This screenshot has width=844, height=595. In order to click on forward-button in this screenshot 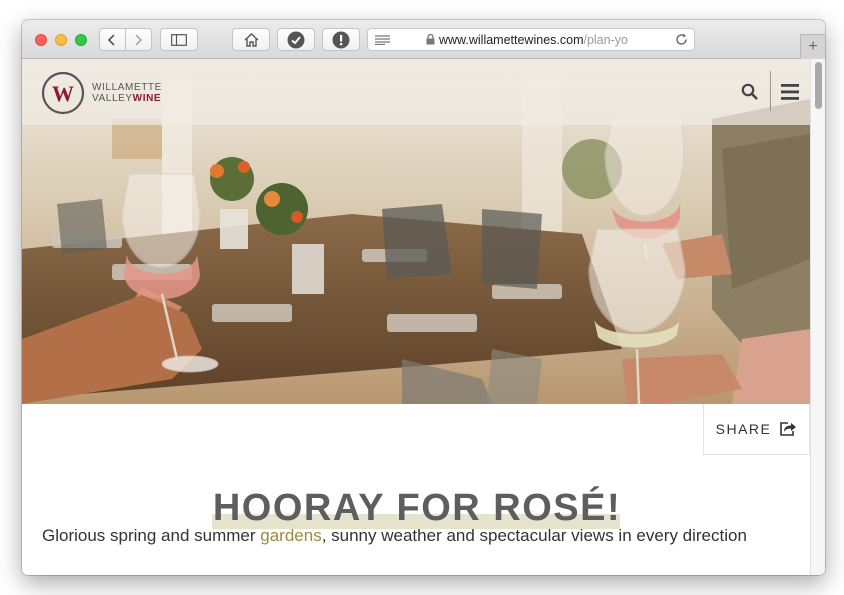, I will do `click(138, 39)`.